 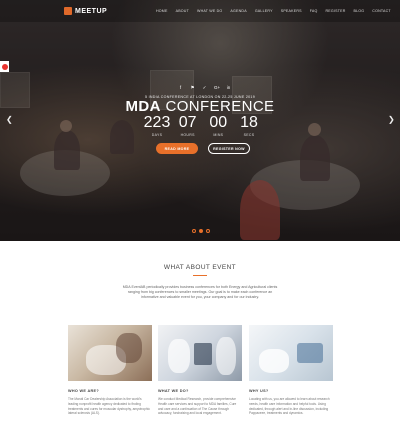 What do you see at coordinates (182, 11) in the screenshot?
I see `nav-item-about: ABOUT` at bounding box center [182, 11].